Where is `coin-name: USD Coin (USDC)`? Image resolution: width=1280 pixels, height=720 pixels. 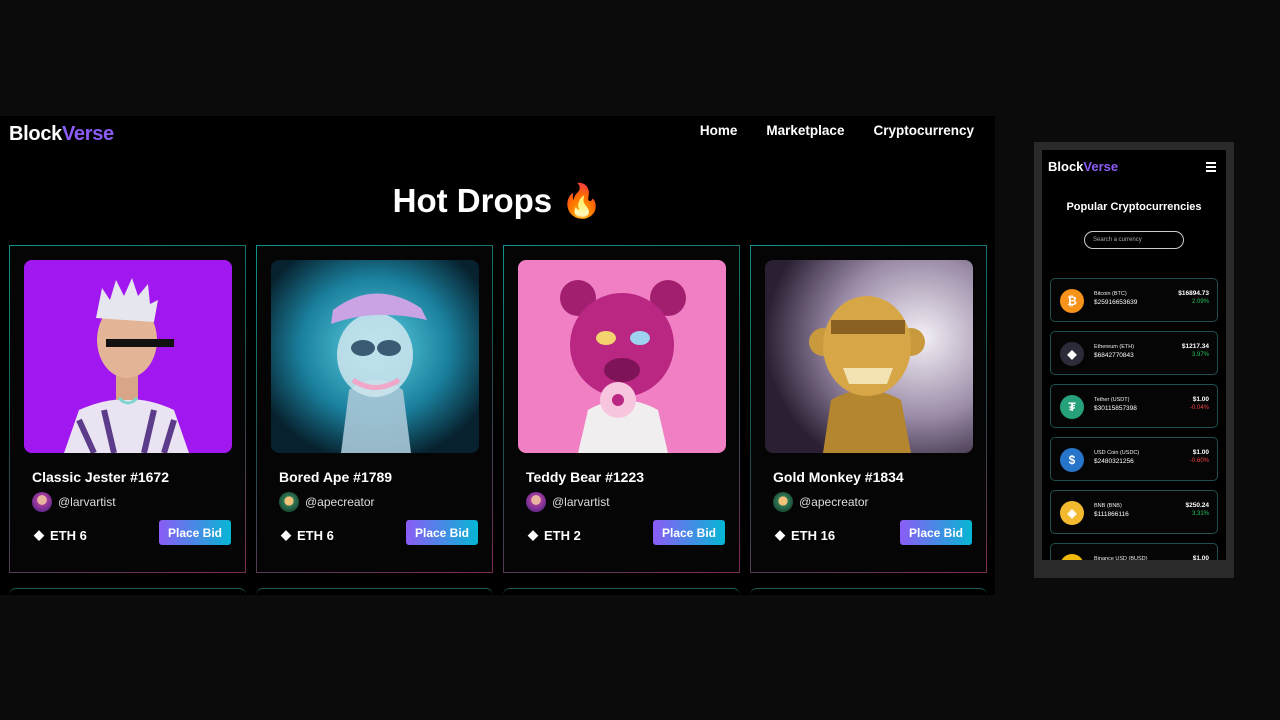
coin-name: USD Coin (USDC) is located at coordinates (1117, 453).